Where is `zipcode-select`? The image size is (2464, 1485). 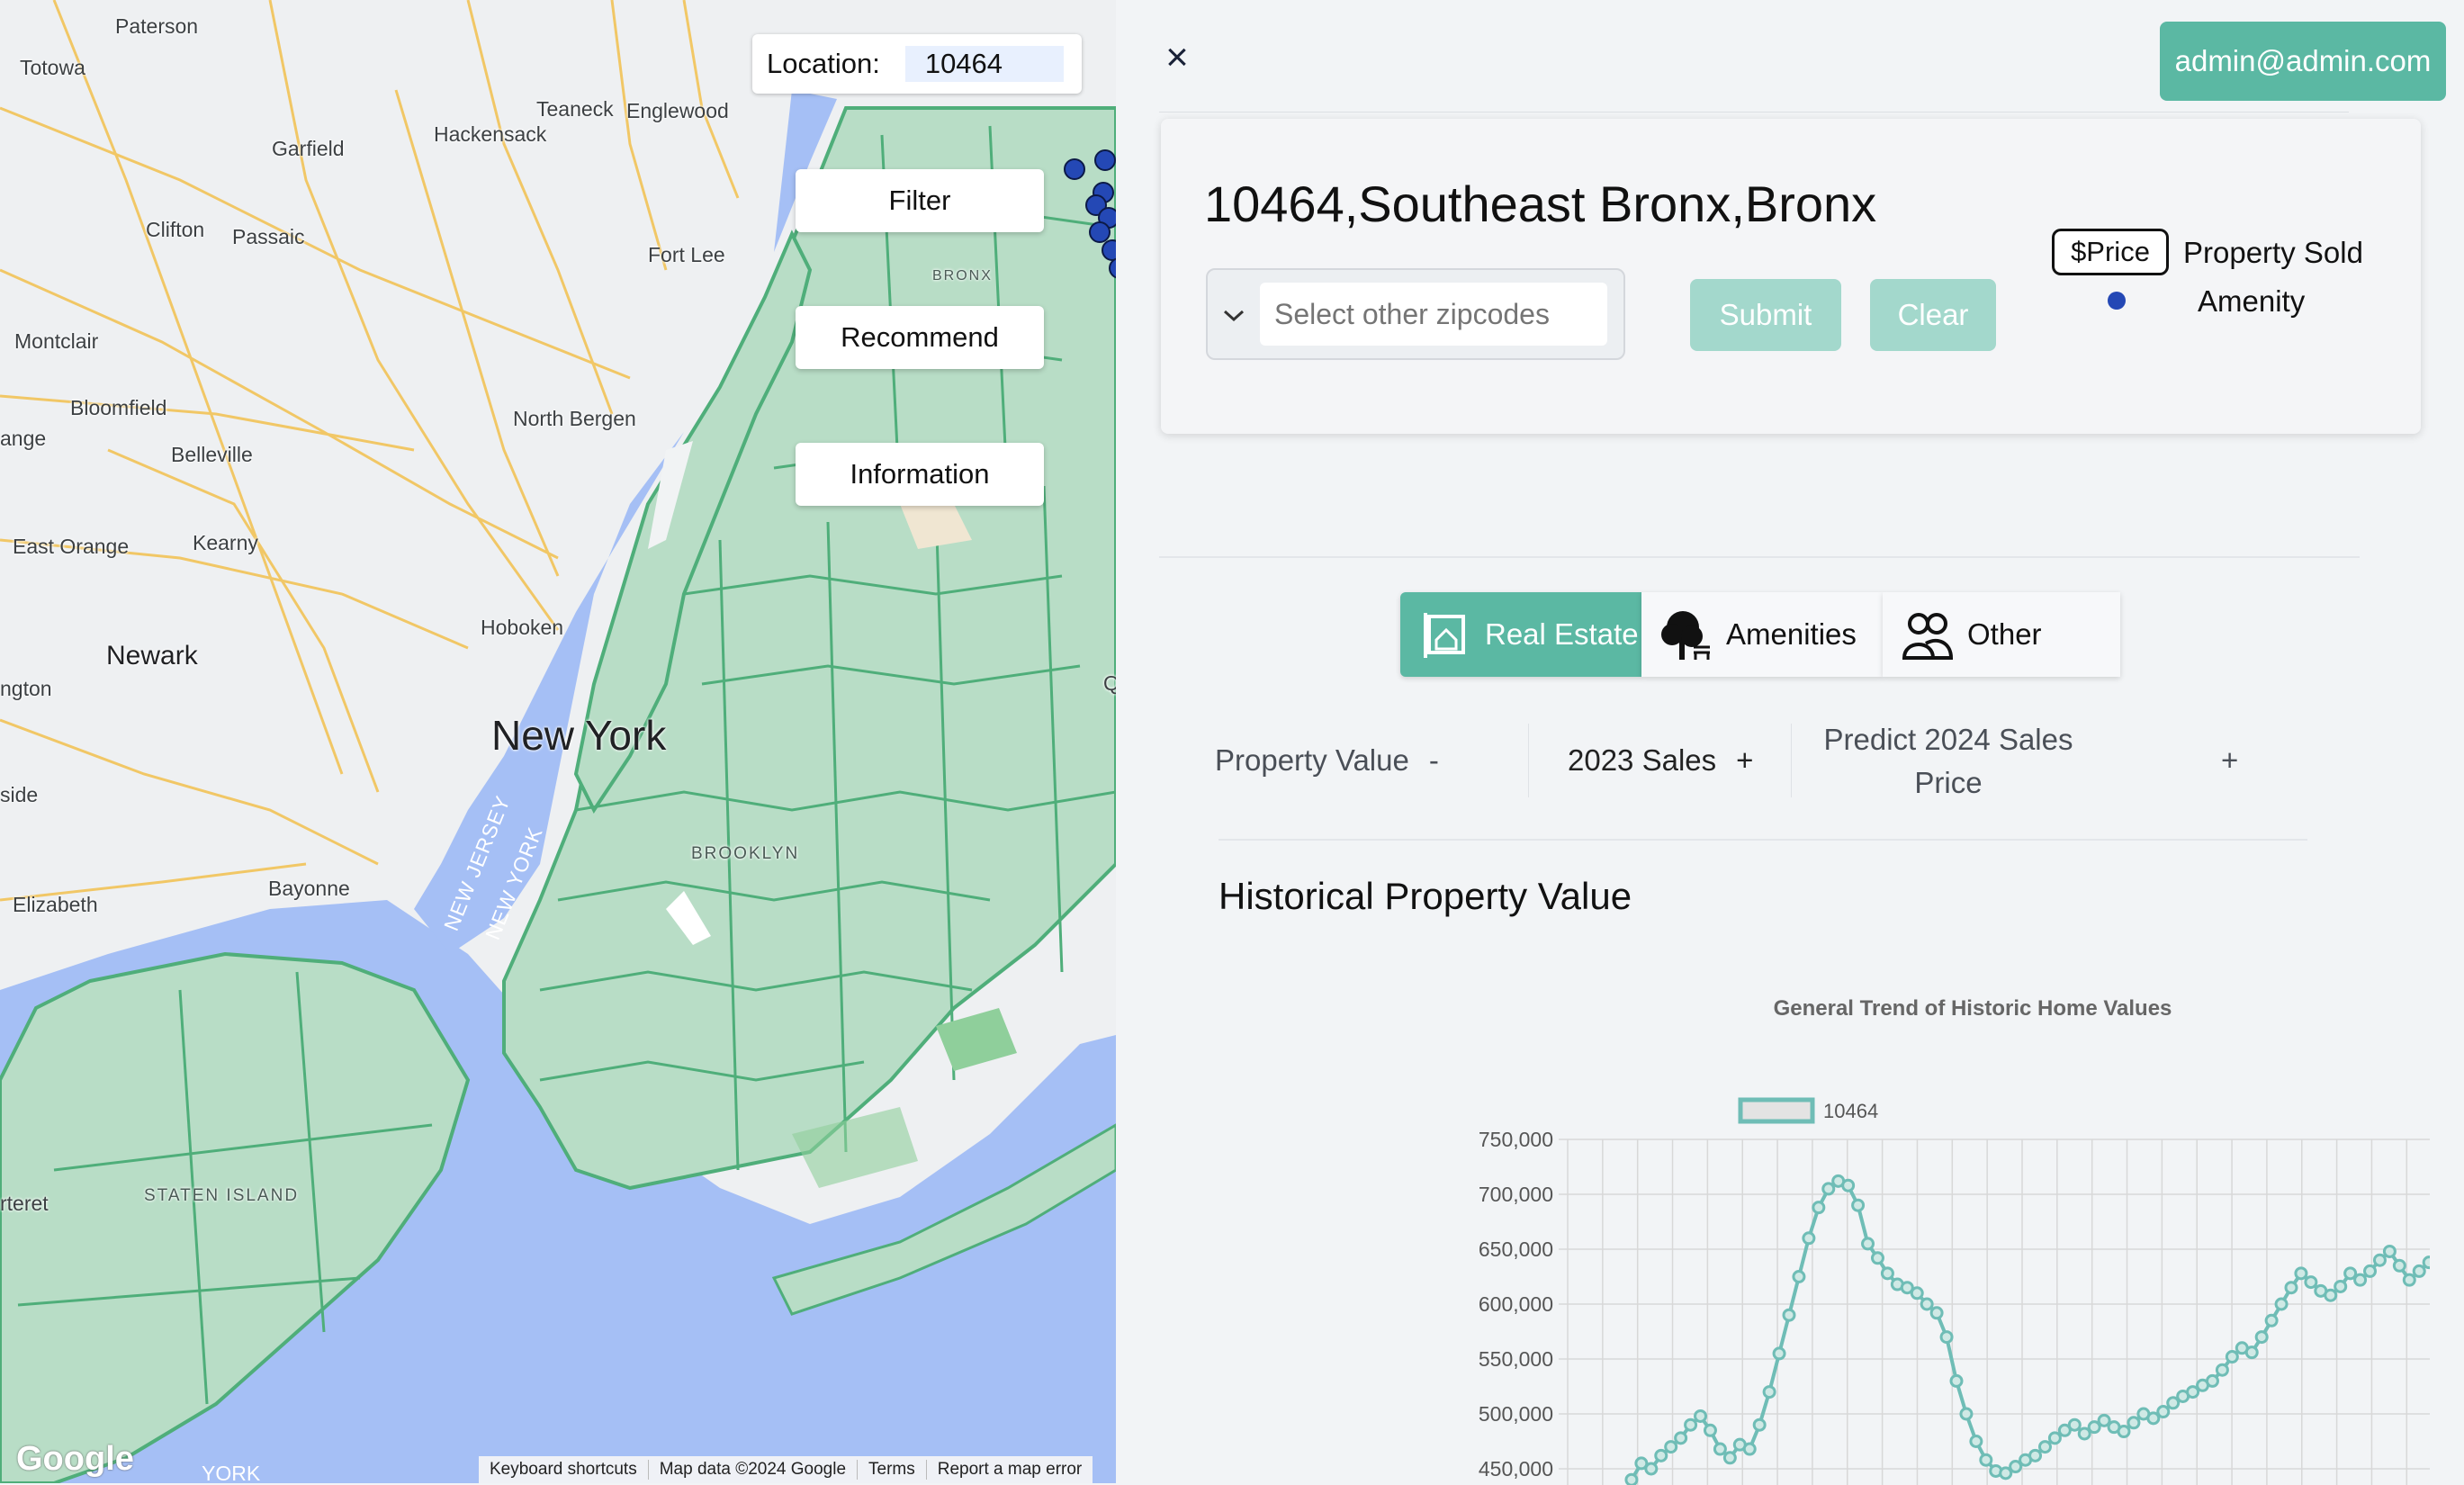 zipcode-select is located at coordinates (1416, 314).